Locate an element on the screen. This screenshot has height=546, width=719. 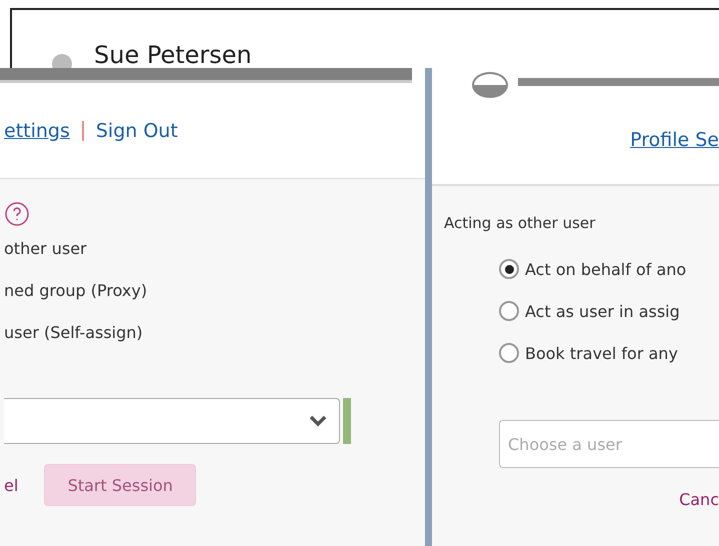
settings-link: ettings is located at coordinates (37, 131).